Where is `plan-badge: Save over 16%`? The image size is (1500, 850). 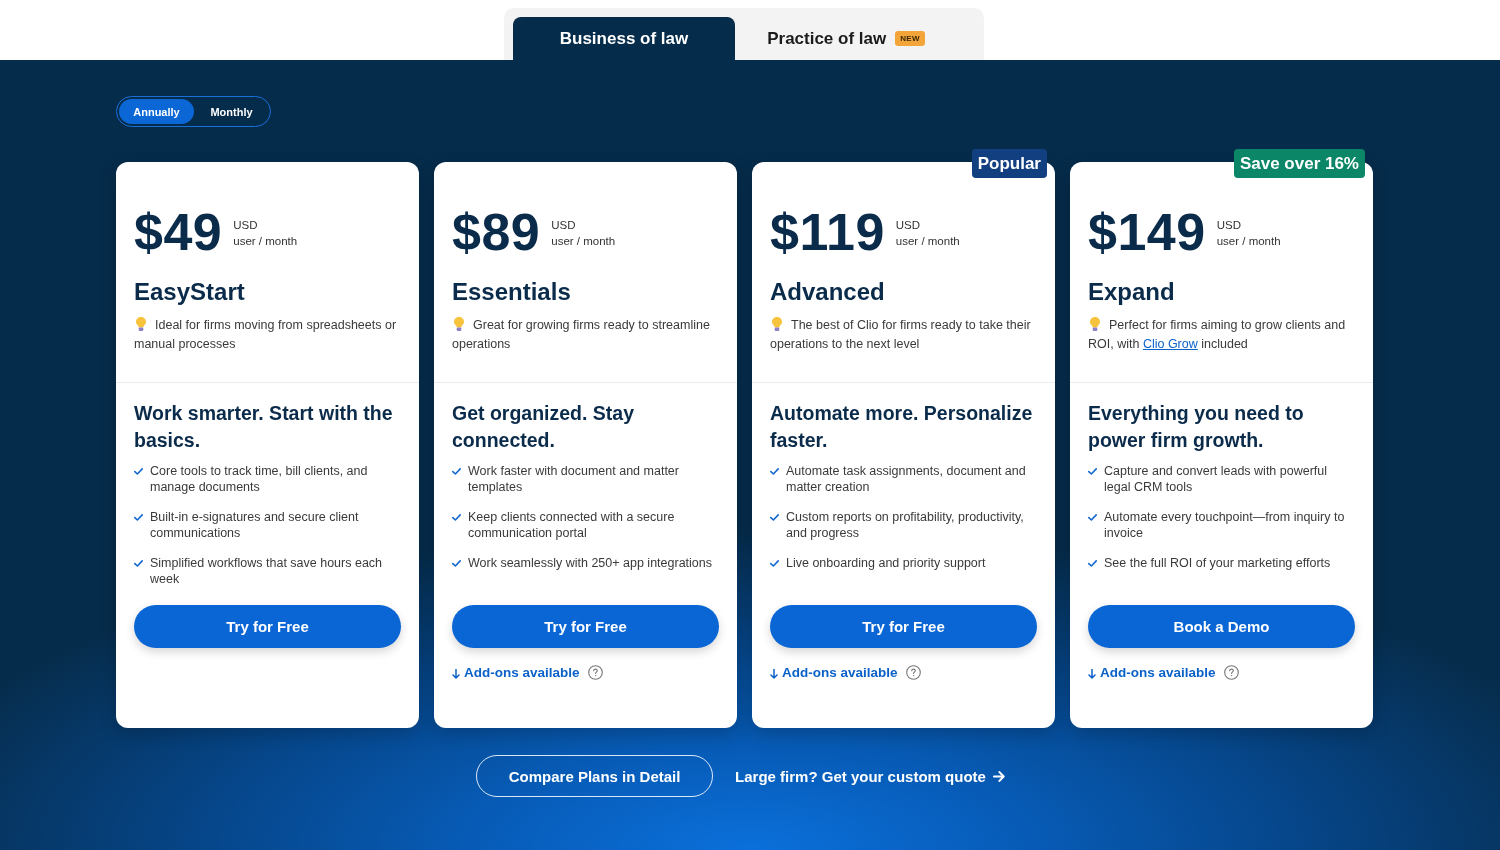 plan-badge: Save over 16% is located at coordinates (1299, 163).